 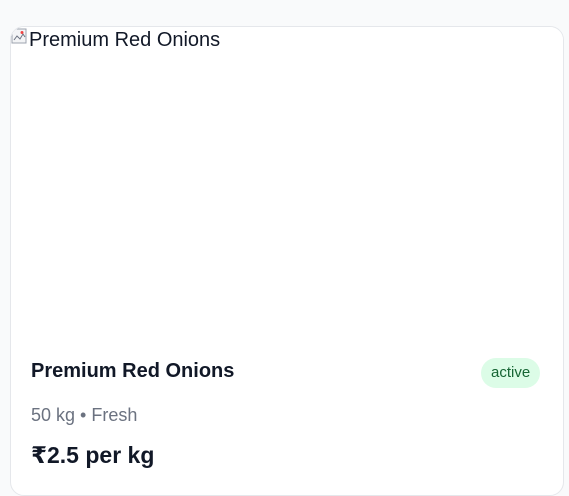 What do you see at coordinates (511, 373) in the screenshot?
I see `status-badge: active` at bounding box center [511, 373].